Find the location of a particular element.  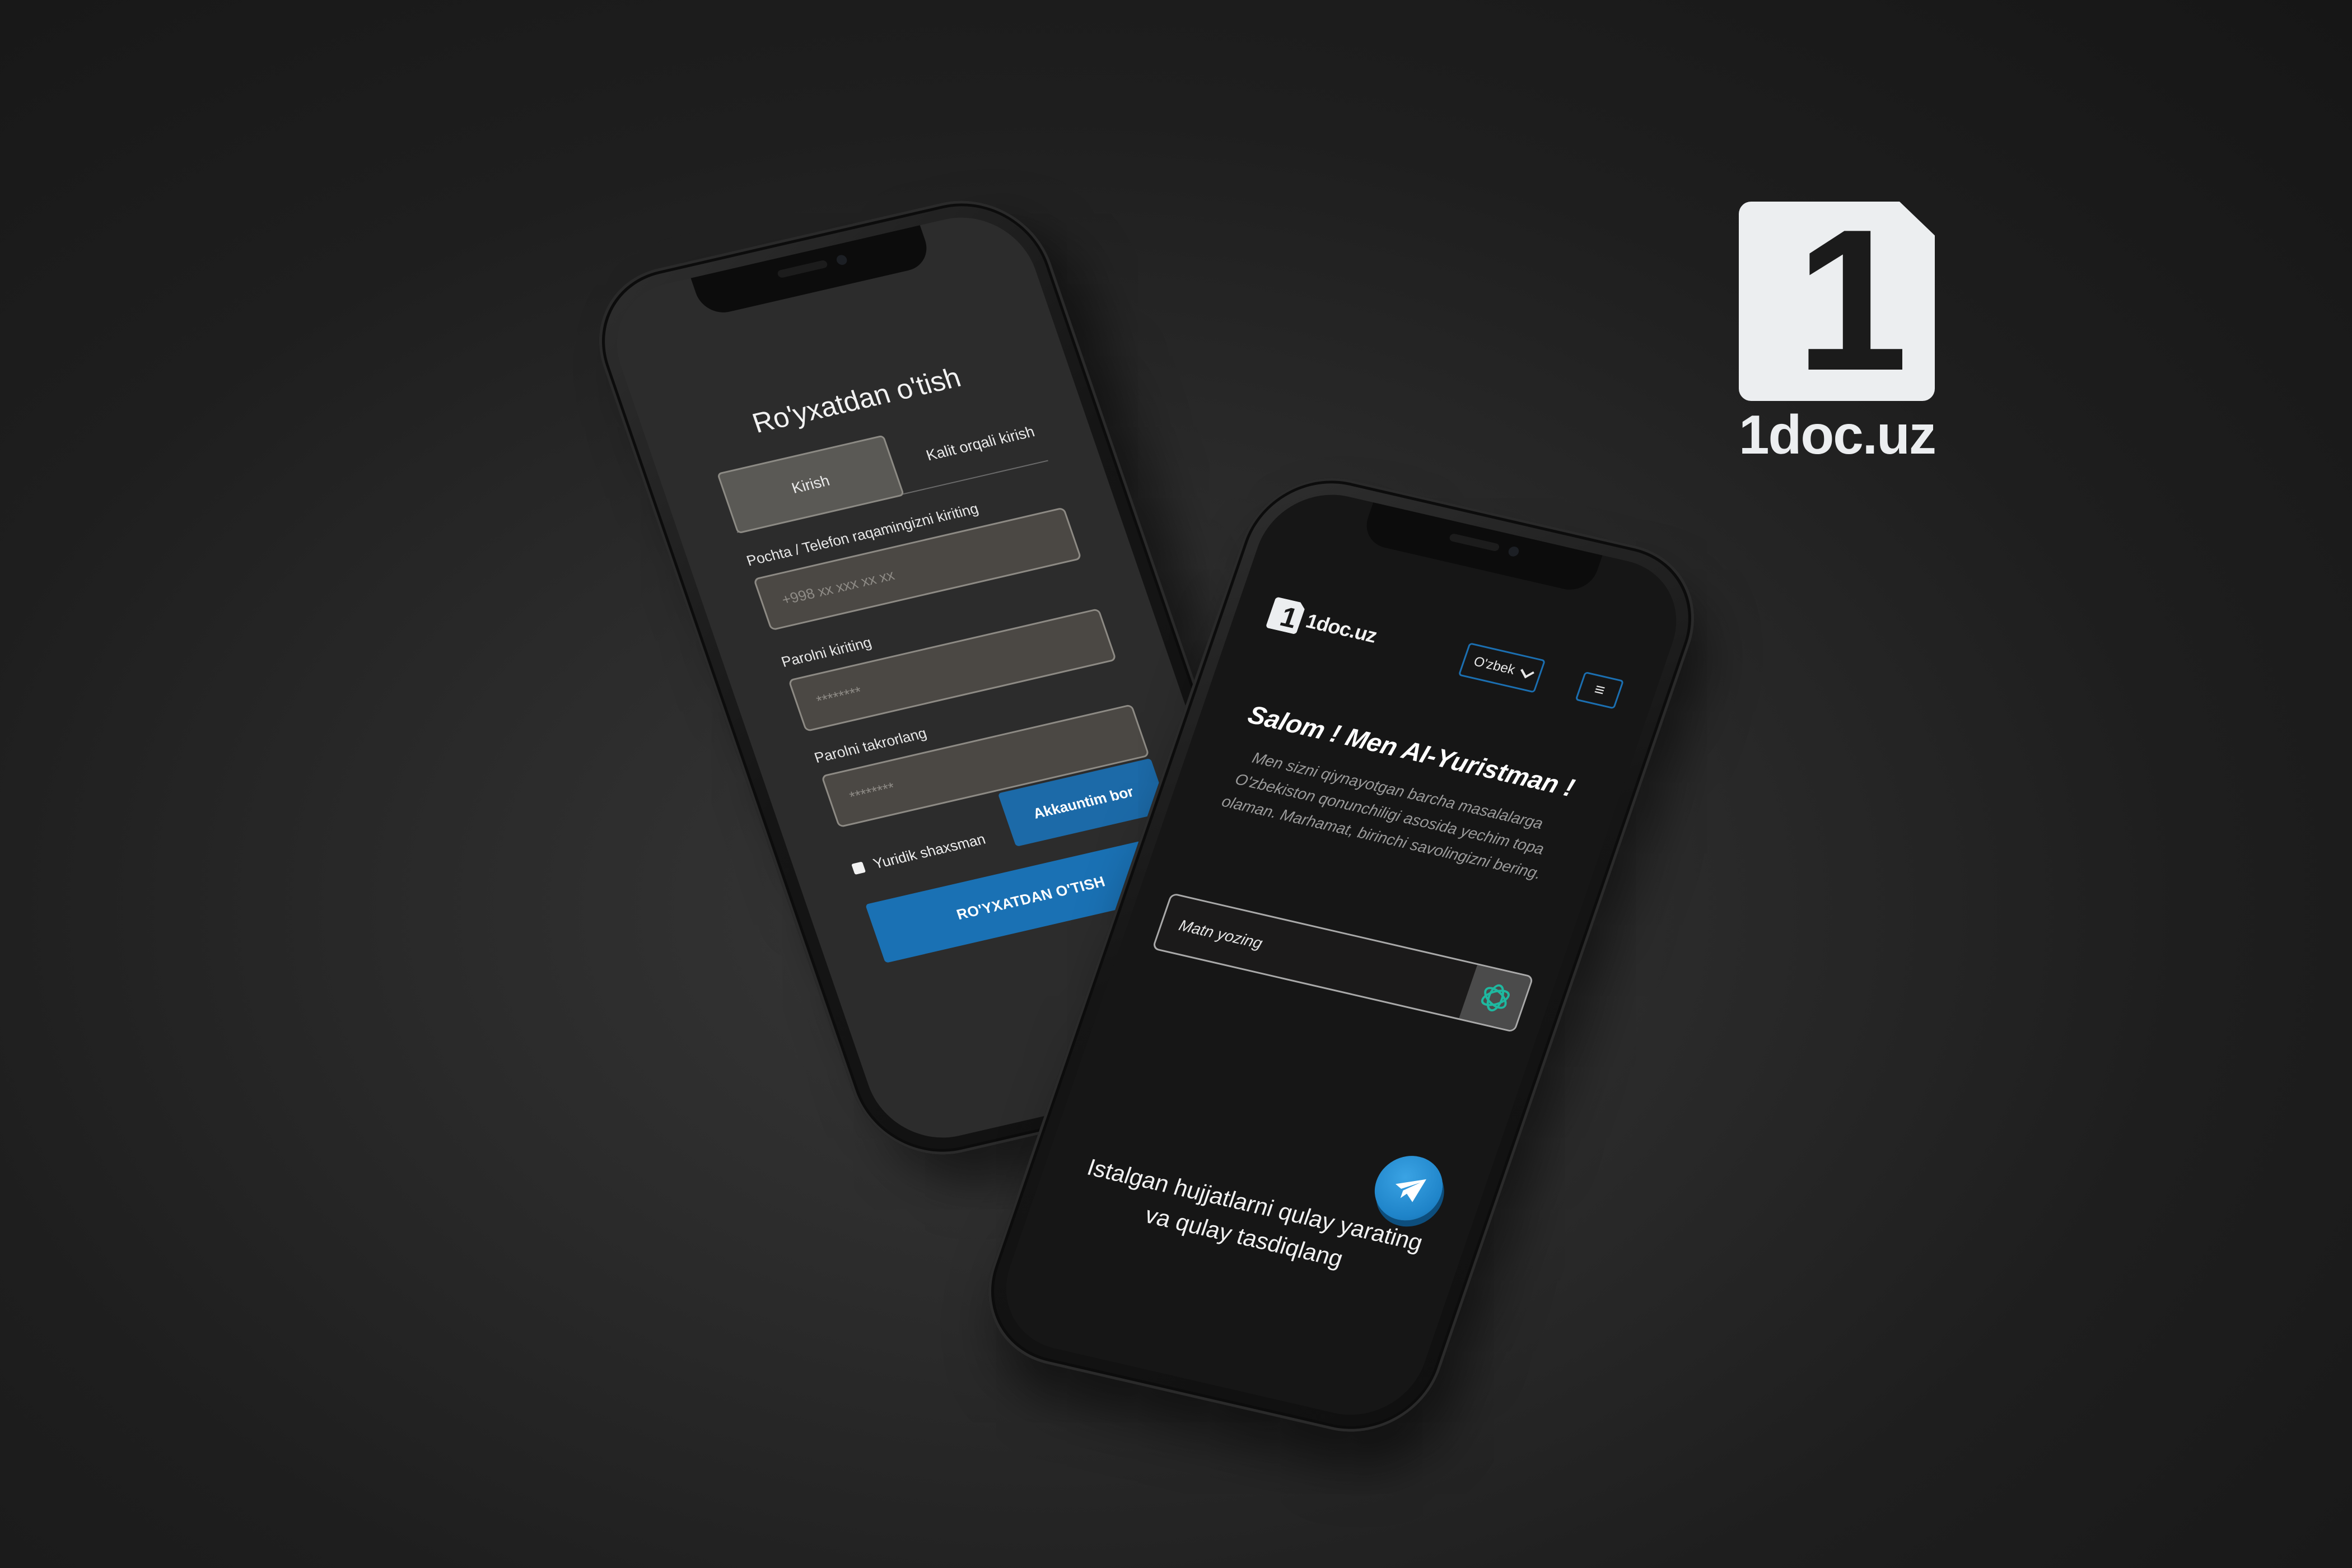

home-header: 1 1doc.uz O'zbek ≡ is located at coordinates (1444, 657).